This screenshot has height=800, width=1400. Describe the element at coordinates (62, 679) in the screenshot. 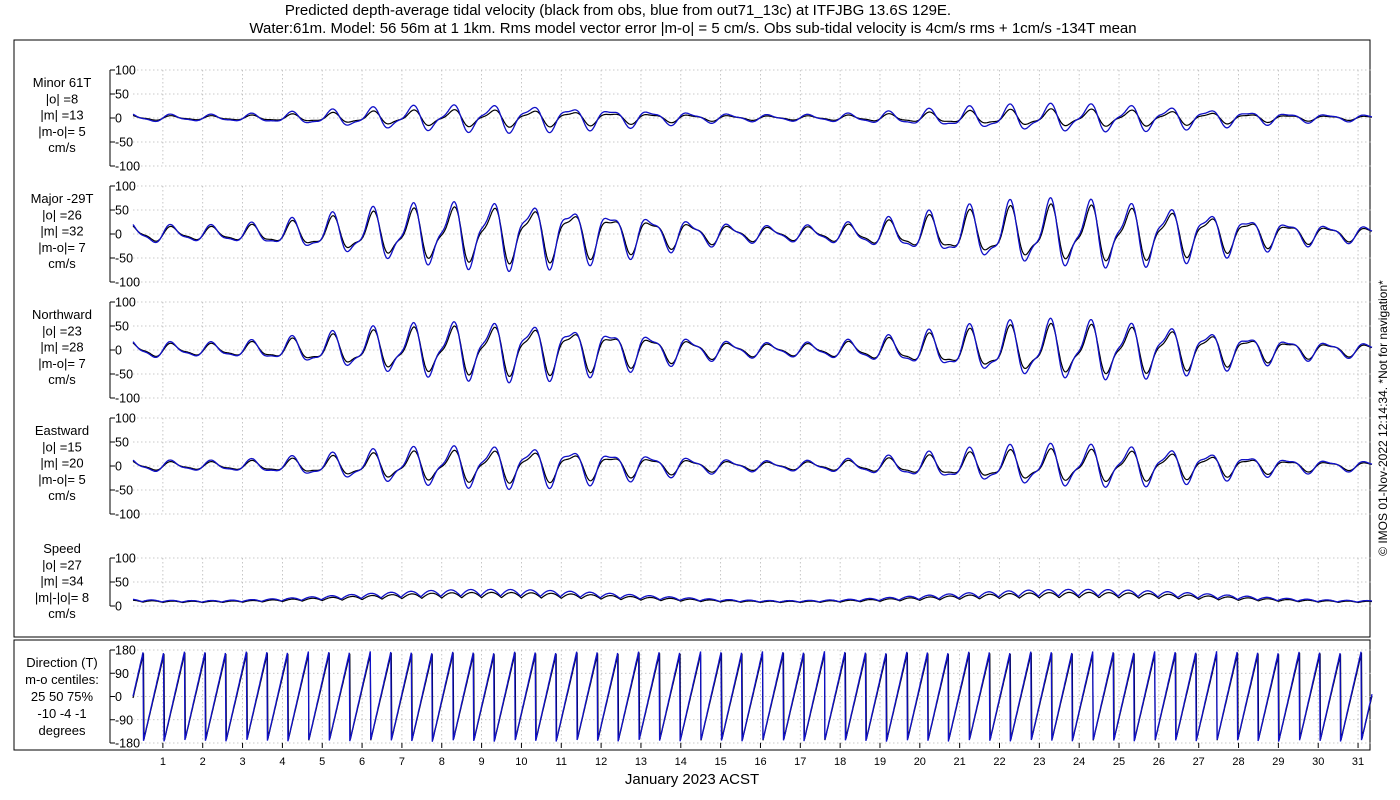

I see `panel-label-line: m-o centiles:` at that location.